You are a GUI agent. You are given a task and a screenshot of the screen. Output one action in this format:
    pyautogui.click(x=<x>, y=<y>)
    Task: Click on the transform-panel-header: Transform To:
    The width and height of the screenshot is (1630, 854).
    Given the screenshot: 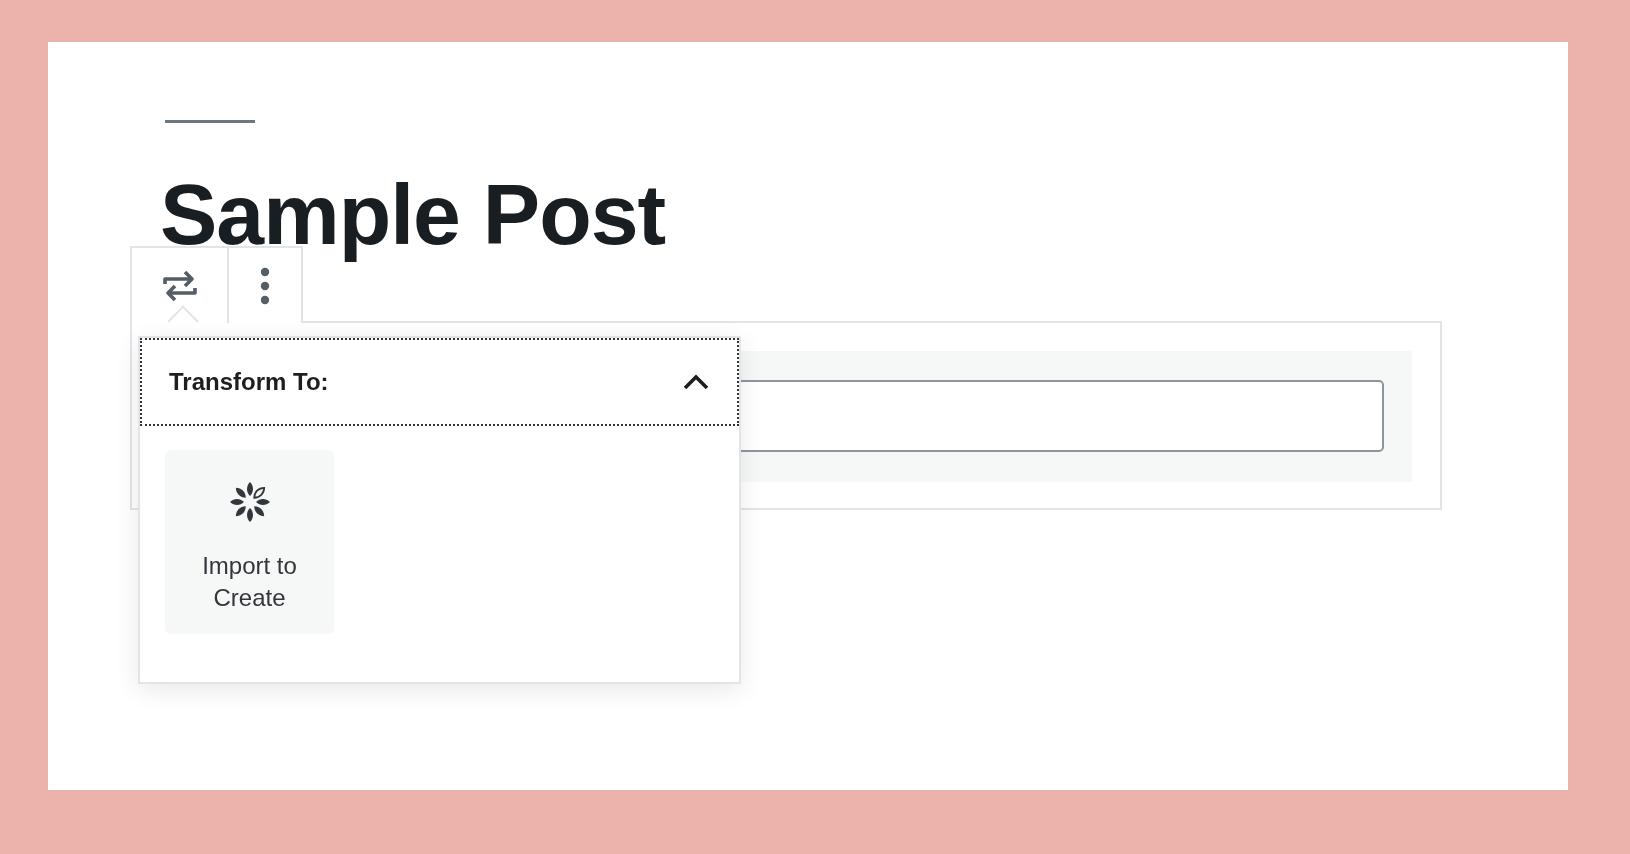 What is the action you would take?
    pyautogui.click(x=439, y=382)
    